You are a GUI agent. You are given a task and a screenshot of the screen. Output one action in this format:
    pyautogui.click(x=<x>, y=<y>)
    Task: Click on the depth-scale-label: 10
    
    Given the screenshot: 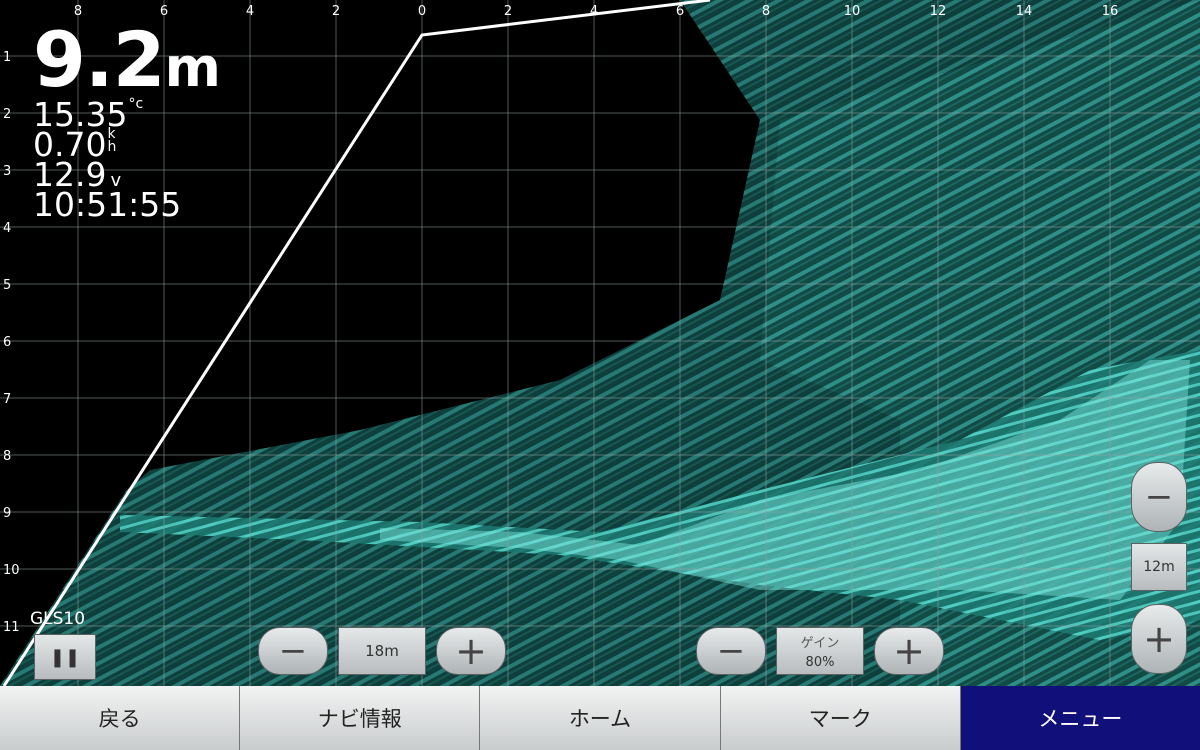 What is the action you would take?
    pyautogui.click(x=11, y=570)
    